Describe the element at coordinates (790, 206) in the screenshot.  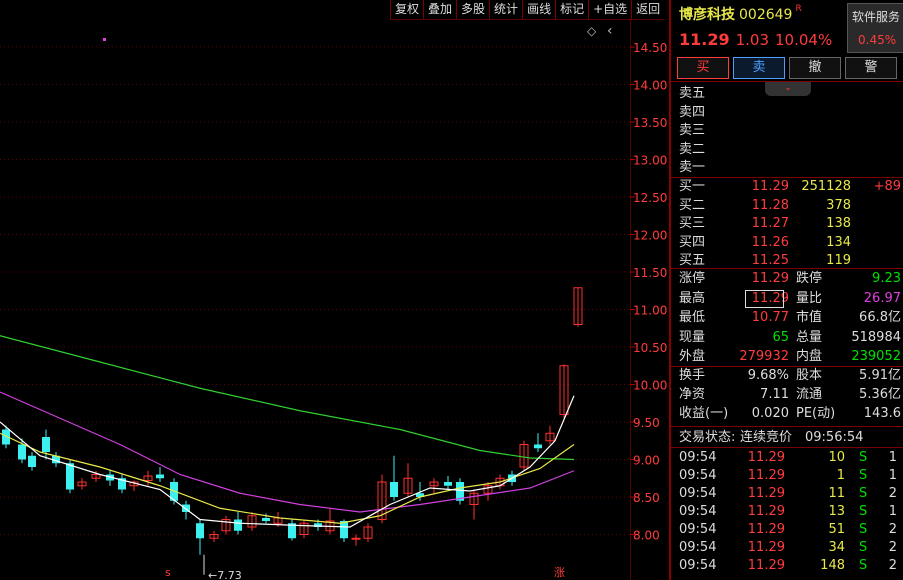
I see `bid-row: 买二 11.28 378` at that location.